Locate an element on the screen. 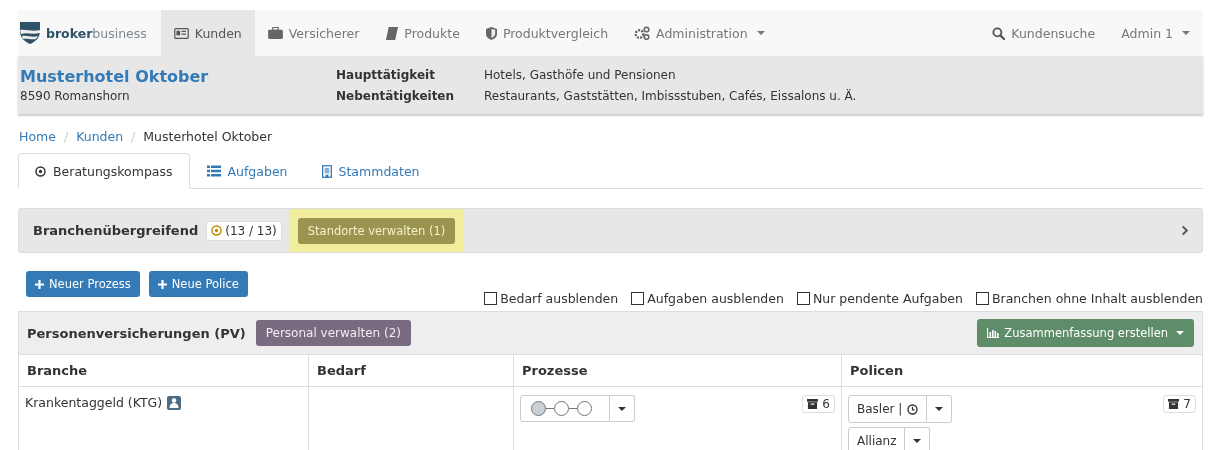 This screenshot has width=1210, height=450. manage-locations-button: Standorte verwalten (1) is located at coordinates (376, 230).